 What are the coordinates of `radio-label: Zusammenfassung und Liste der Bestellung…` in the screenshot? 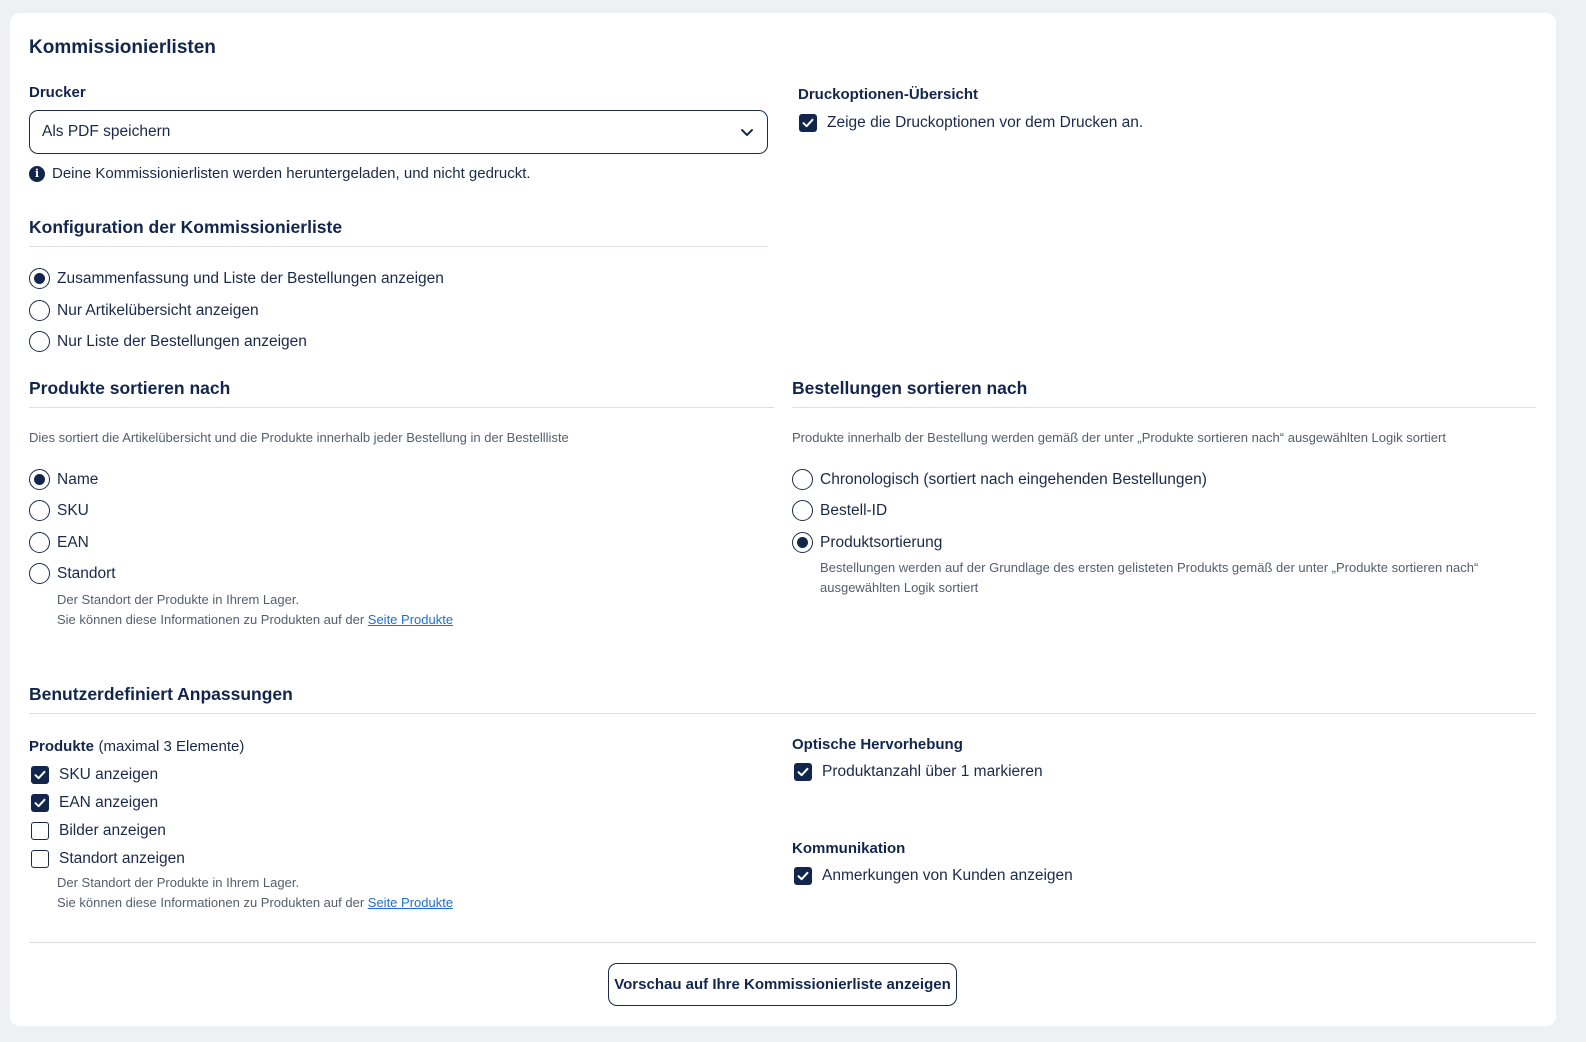 It's located at (250, 278).